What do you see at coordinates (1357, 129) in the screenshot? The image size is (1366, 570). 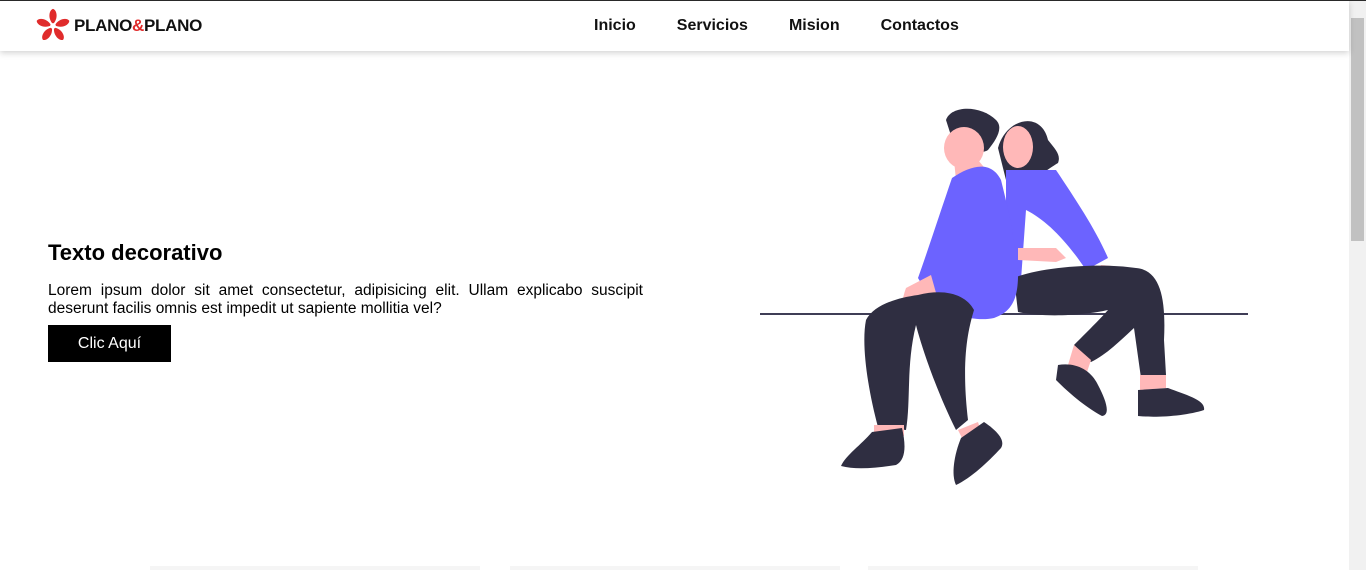 I see `scrollbar-thumb` at bounding box center [1357, 129].